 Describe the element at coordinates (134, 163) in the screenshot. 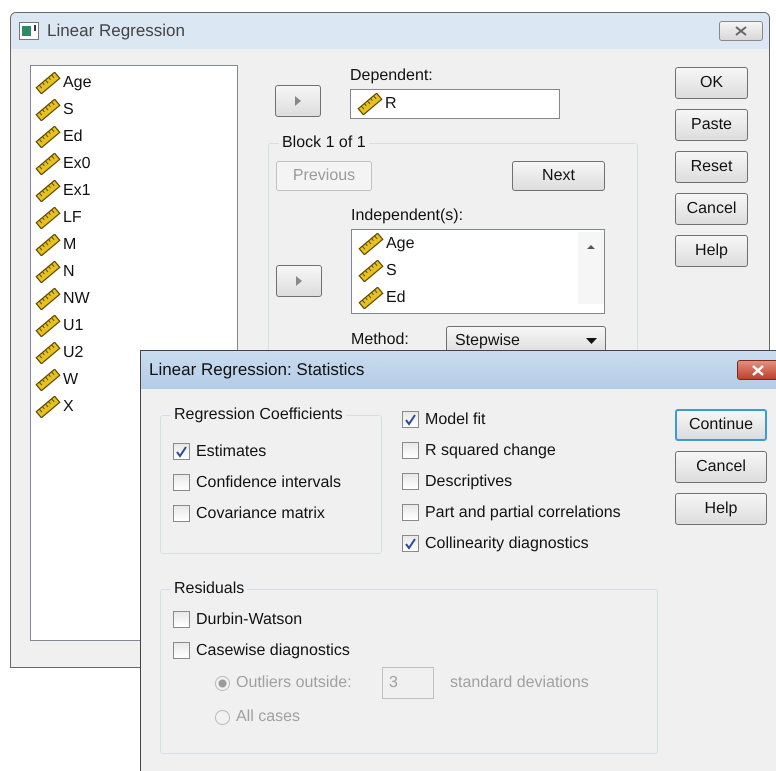

I see `variable-item: Ex0` at that location.